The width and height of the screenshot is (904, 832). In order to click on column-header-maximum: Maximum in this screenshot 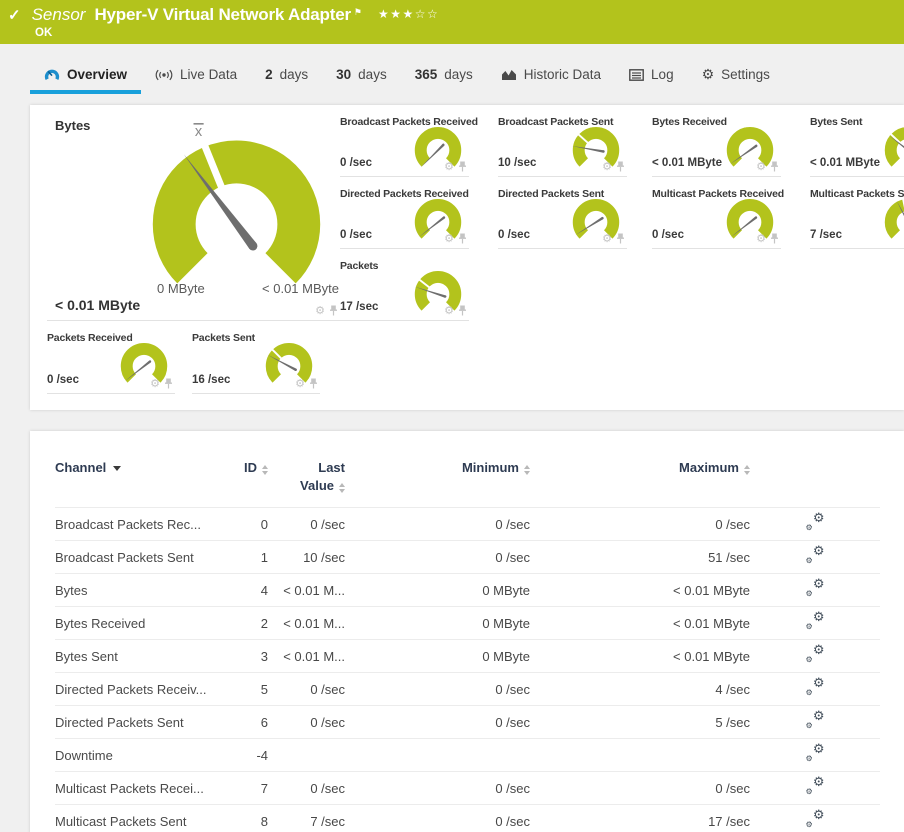, I will do `click(650, 476)`.